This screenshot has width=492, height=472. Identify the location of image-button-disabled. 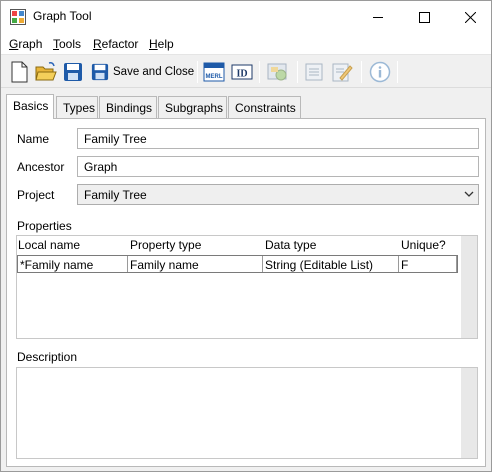
(278, 72).